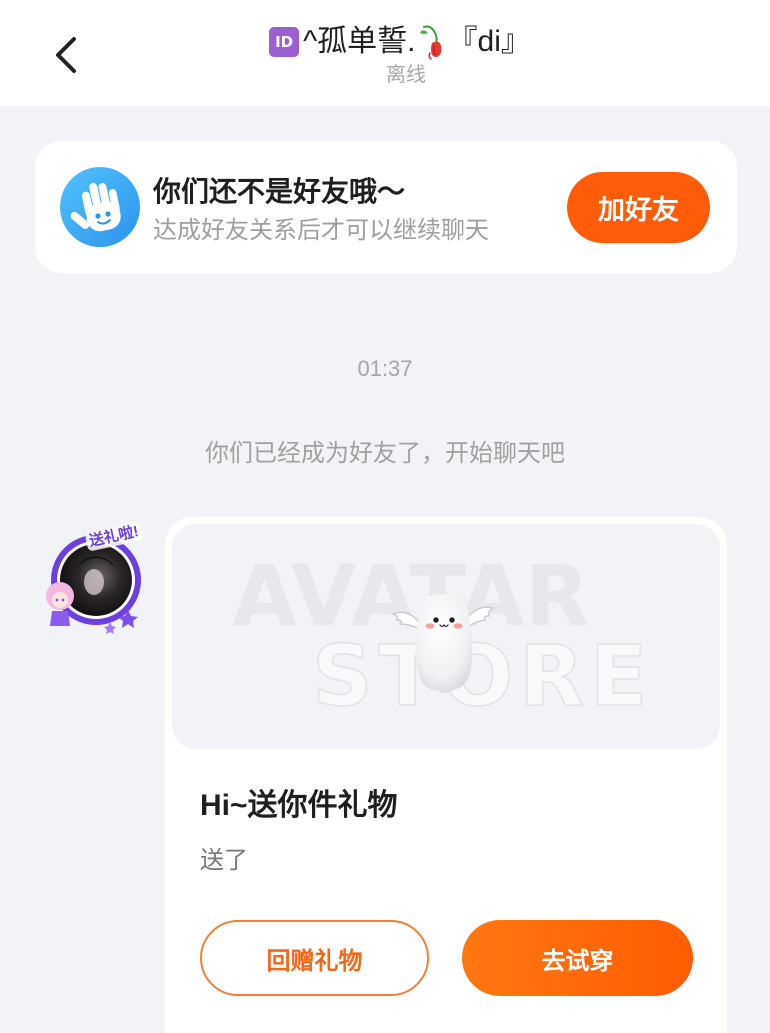  Describe the element at coordinates (100, 207) in the screenshot. I see `waving-hand-icon` at that location.